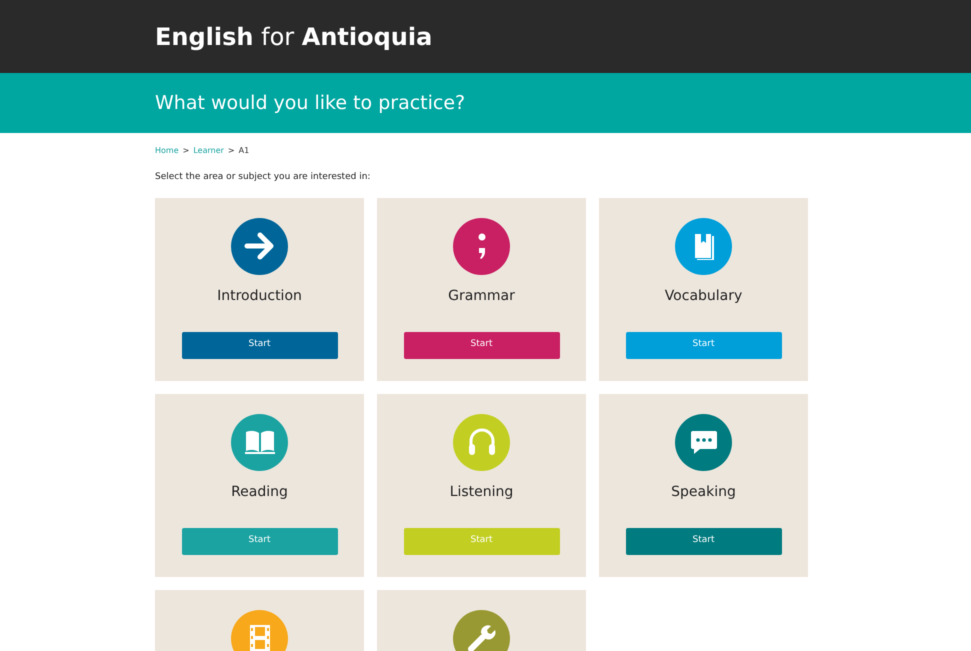 The width and height of the screenshot is (971, 651). I want to click on site-title: English for Antioquia, so click(482, 36).